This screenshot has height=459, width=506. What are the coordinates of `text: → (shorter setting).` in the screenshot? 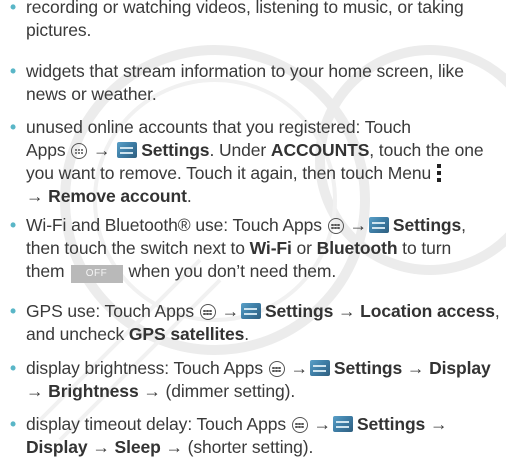 It's located at (237, 447).